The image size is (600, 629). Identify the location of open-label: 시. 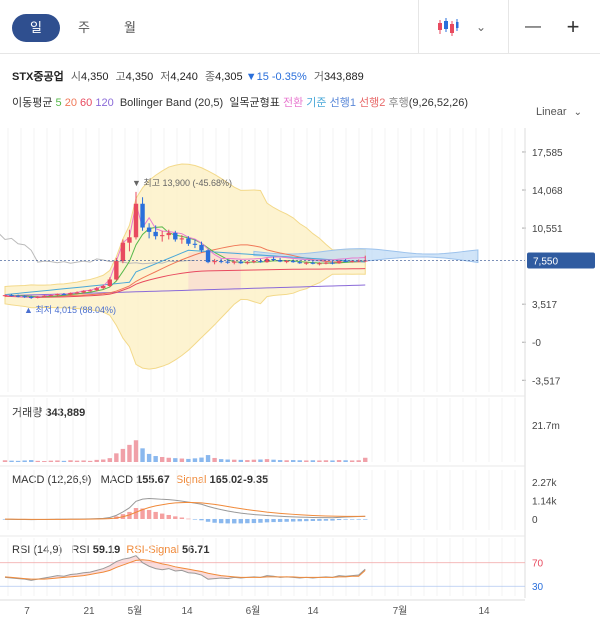
(75, 77).